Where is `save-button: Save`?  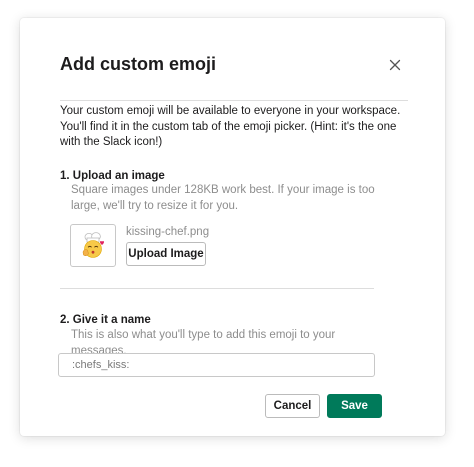
save-button: Save is located at coordinates (354, 406).